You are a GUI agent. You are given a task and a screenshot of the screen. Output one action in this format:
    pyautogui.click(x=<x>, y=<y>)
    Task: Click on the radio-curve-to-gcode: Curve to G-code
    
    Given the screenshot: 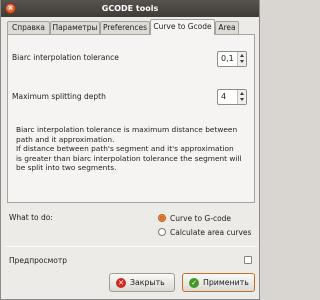 What is the action you would take?
    pyautogui.click(x=194, y=218)
    